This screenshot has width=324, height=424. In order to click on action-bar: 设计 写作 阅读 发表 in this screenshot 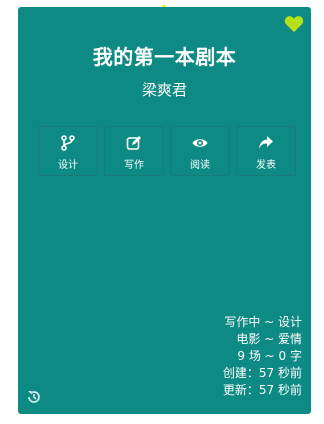, I will do `click(167, 151)`.